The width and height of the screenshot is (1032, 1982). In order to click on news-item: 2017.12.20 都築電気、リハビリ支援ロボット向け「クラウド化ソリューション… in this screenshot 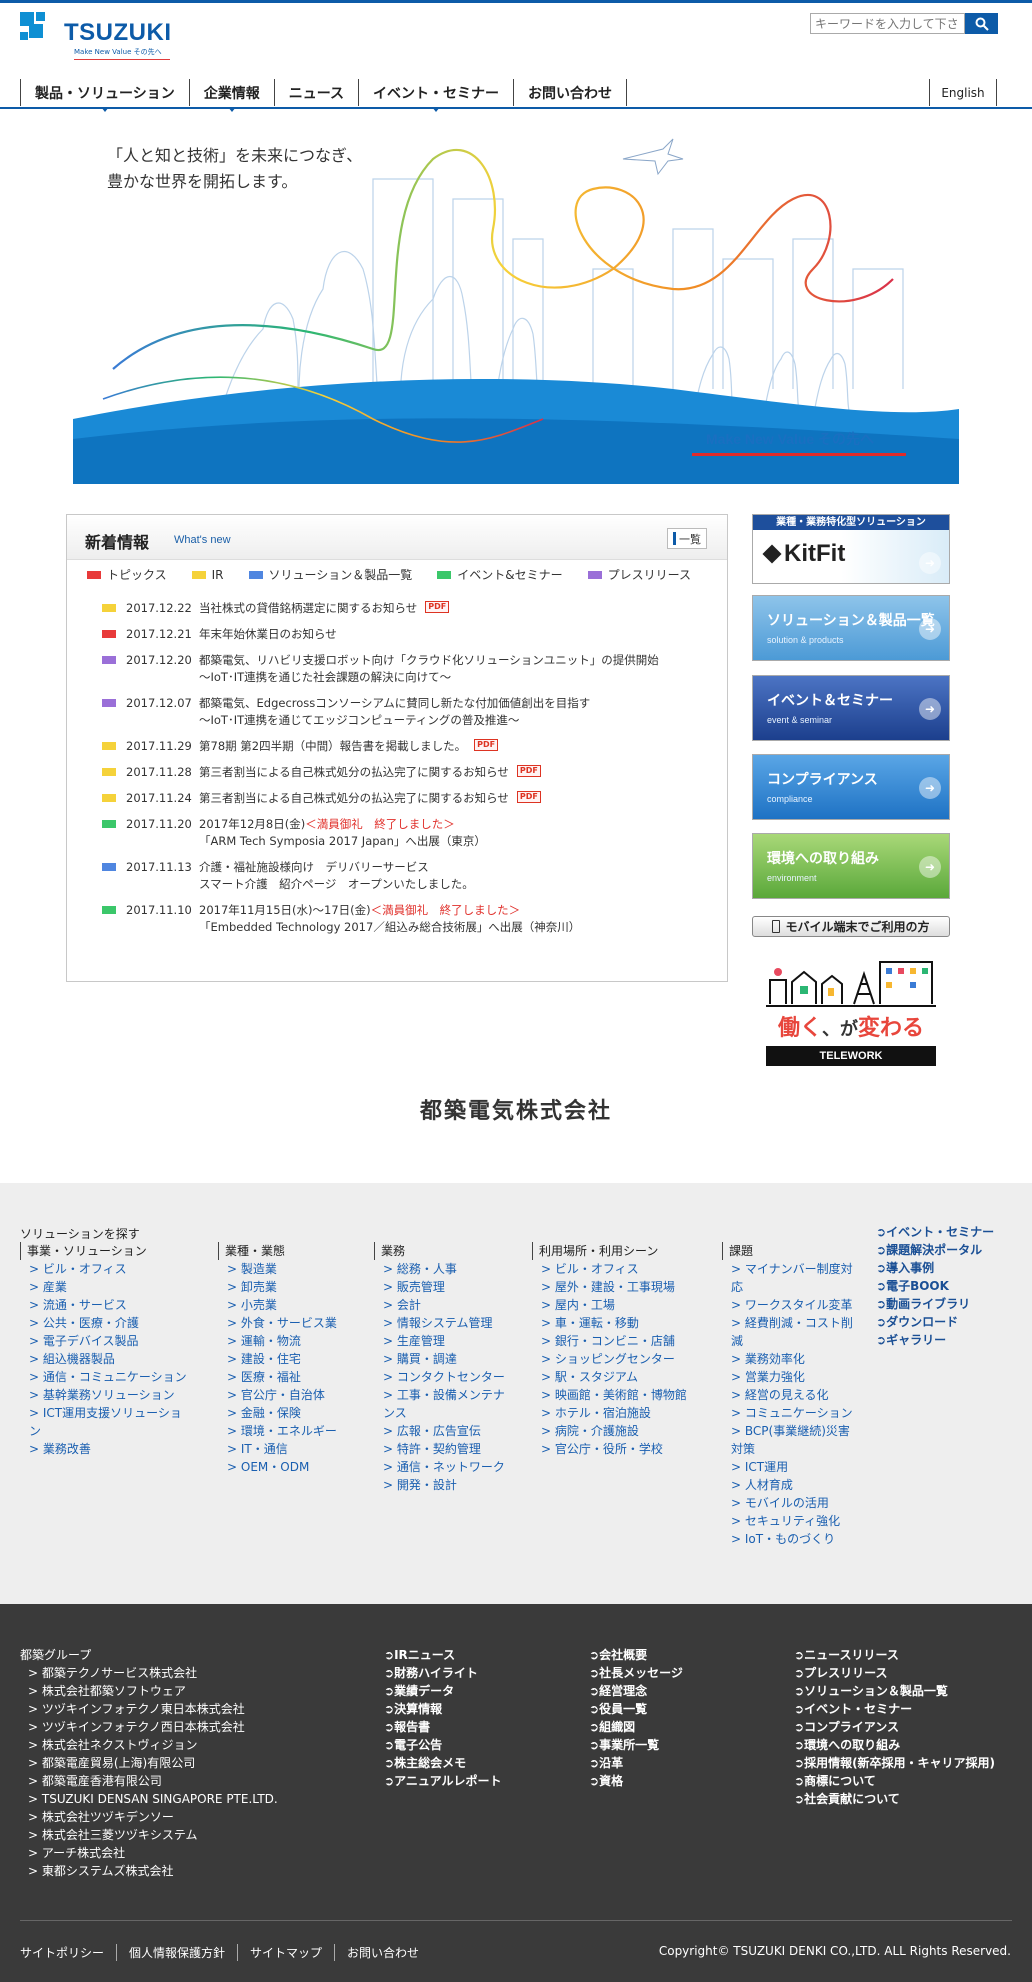, I will do `click(407, 669)`.